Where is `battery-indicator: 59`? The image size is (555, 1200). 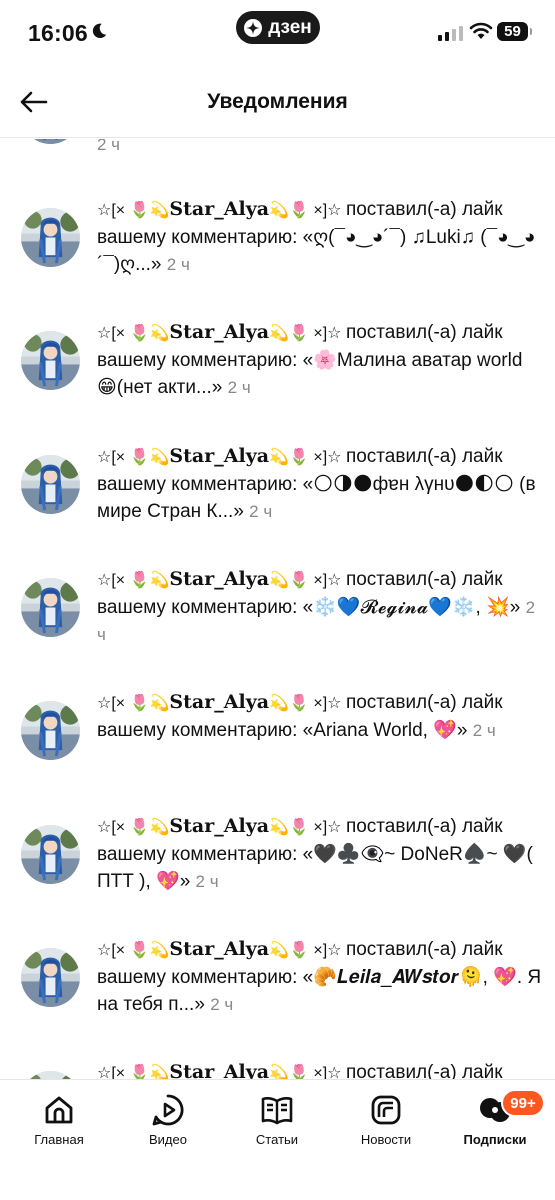 battery-indicator: 59 is located at coordinates (514, 31).